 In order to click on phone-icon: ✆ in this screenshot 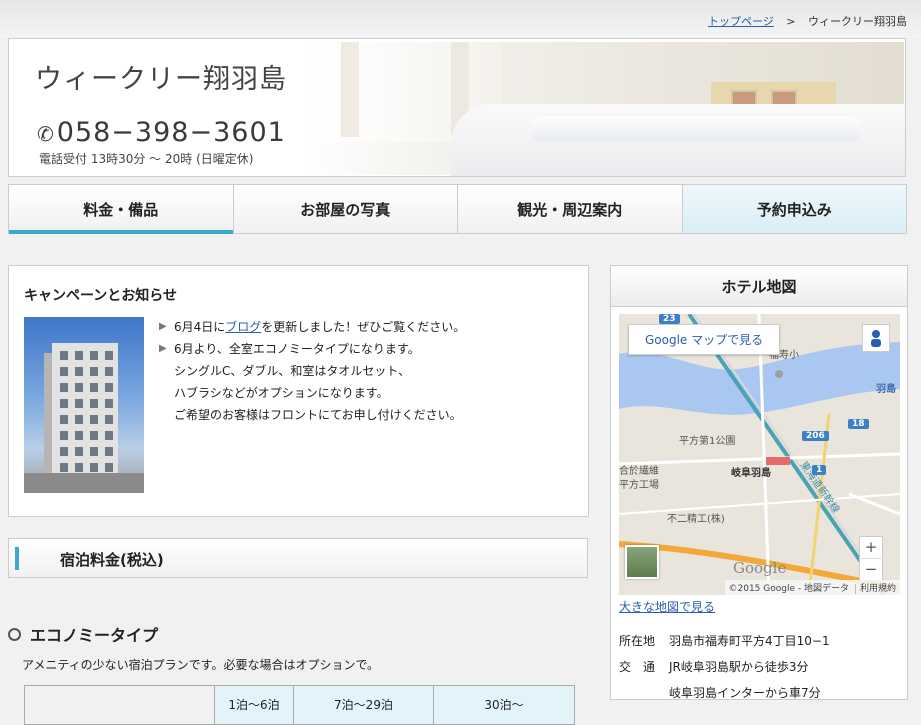, I will do `click(46, 134)`.